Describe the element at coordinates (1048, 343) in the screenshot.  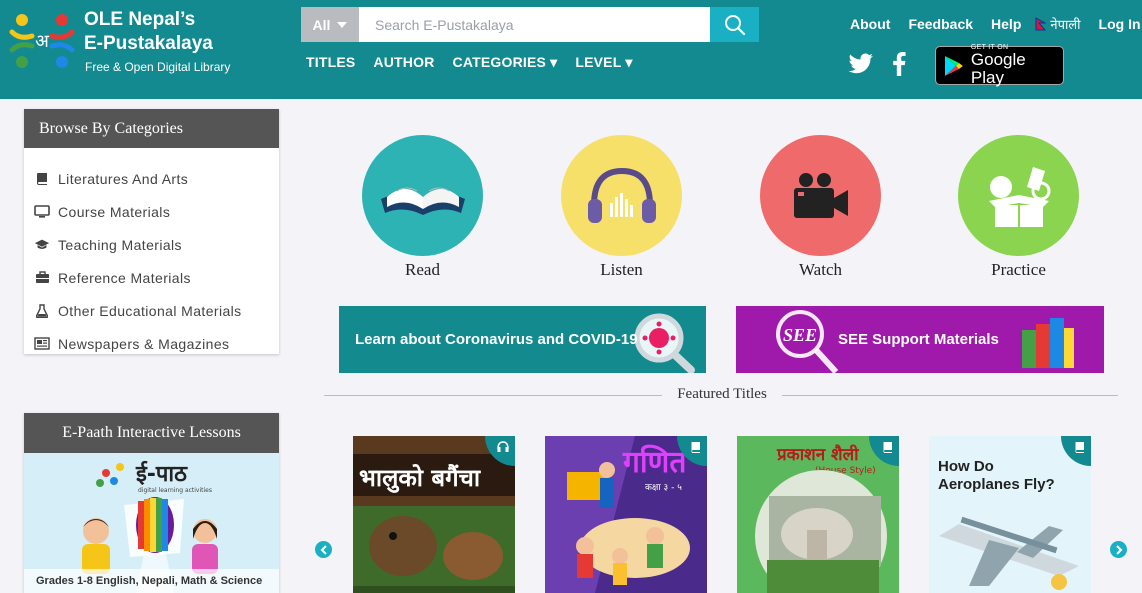
I see `books-stack-icon` at that location.